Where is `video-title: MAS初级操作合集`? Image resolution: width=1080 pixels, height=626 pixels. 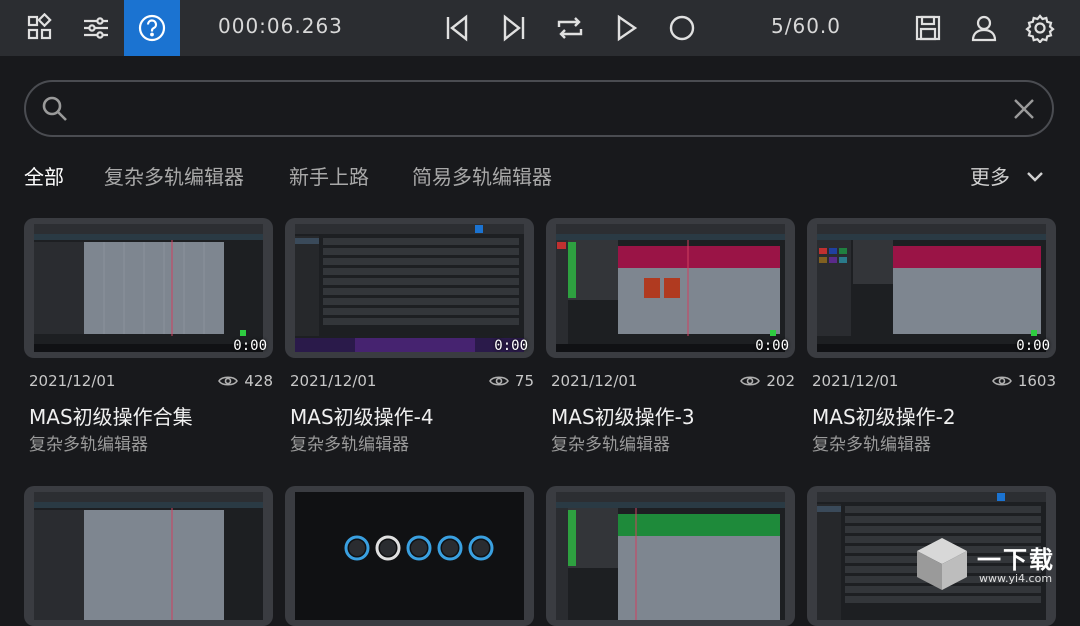 video-title: MAS初级操作合集 is located at coordinates (111, 415).